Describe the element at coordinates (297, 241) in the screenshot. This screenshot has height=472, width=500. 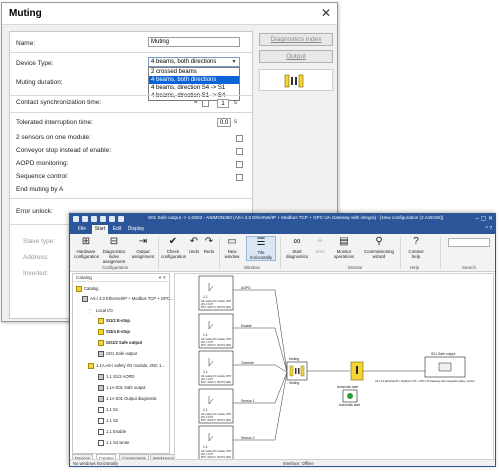
I see `glasses-icon: ∞` at that location.